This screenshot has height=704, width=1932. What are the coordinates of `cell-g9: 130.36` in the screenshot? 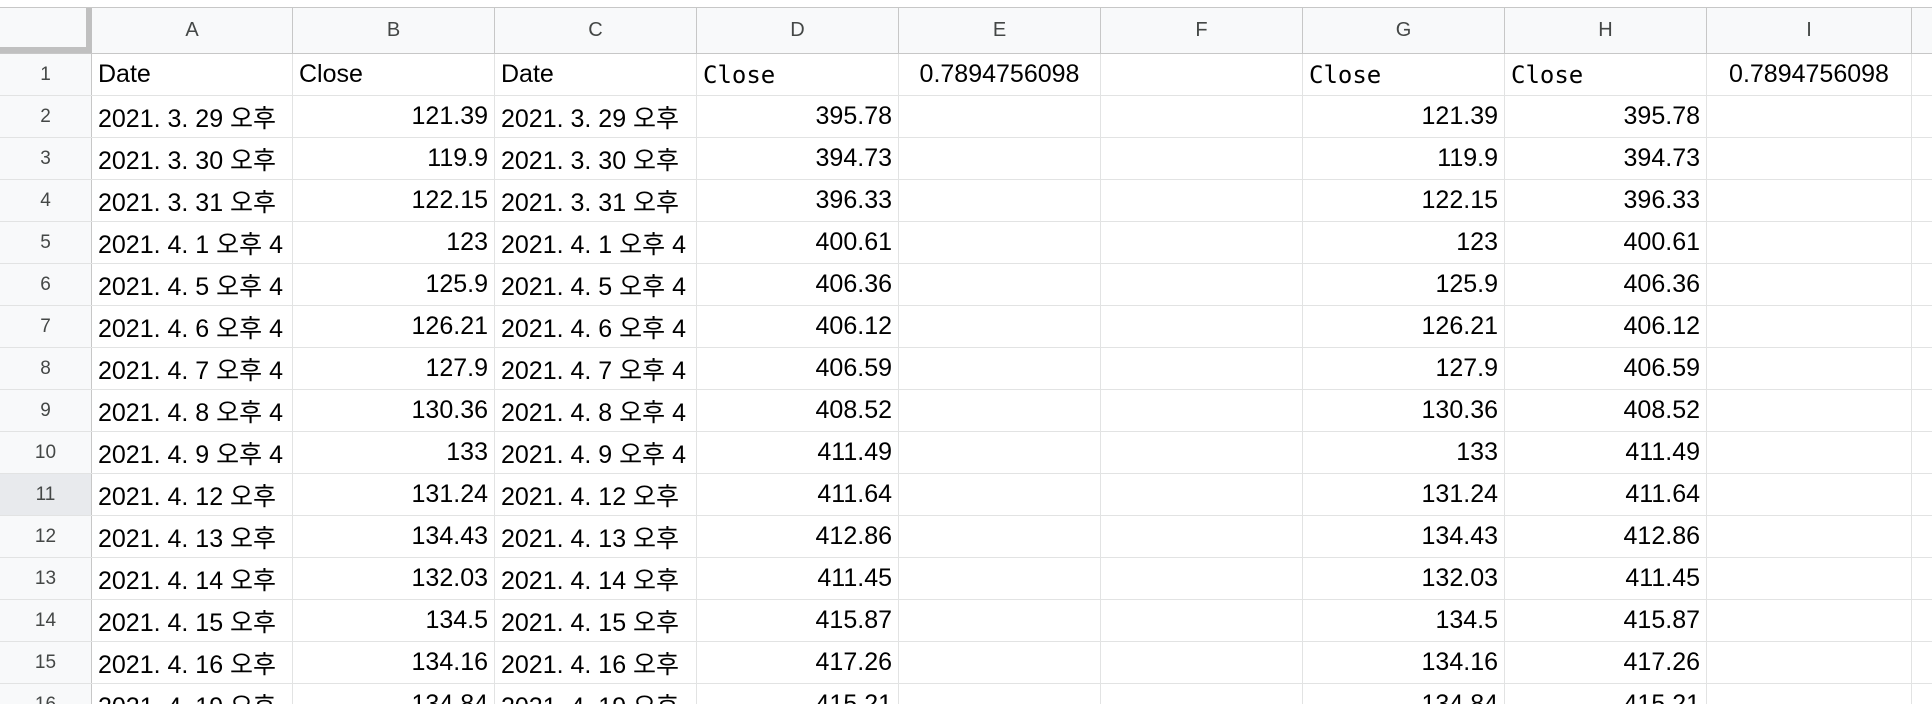 It's located at (1404, 410).